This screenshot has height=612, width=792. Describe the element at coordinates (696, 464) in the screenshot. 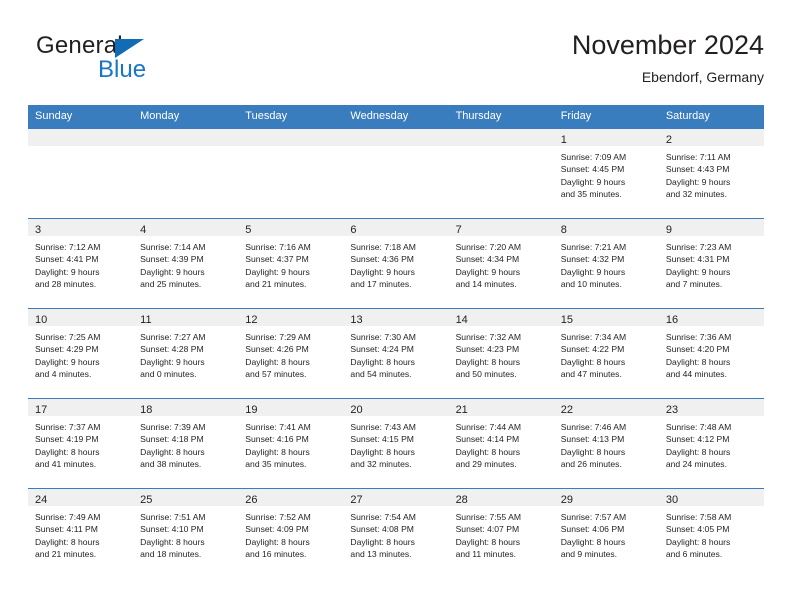

I see `daylight-text-line2: and 24 minutes.` at that location.